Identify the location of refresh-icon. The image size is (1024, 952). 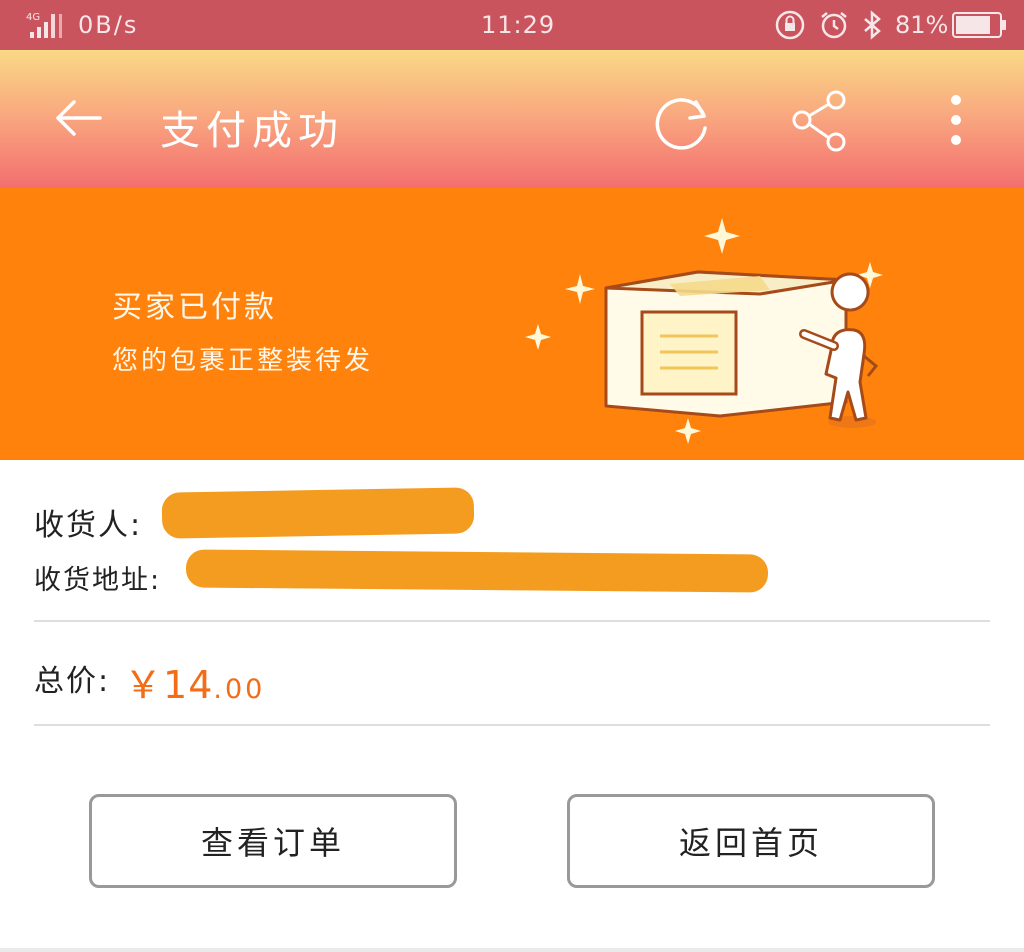
(682, 122).